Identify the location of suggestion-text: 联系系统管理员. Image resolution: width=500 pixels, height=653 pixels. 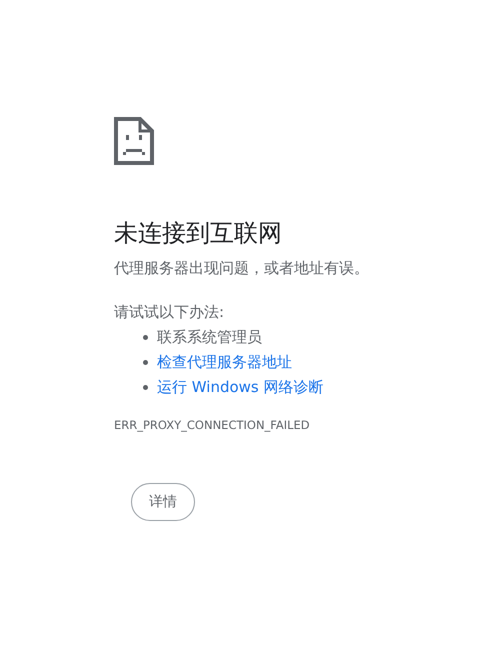
(209, 337).